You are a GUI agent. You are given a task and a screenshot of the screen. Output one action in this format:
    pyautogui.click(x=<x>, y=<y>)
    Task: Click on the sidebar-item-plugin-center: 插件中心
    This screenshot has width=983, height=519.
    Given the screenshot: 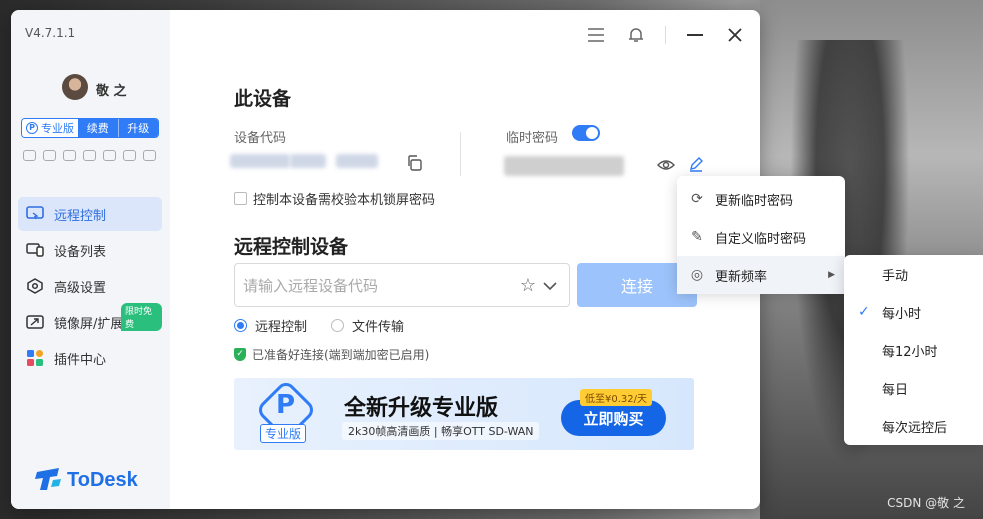 What is the action you would take?
    pyautogui.click(x=90, y=358)
    